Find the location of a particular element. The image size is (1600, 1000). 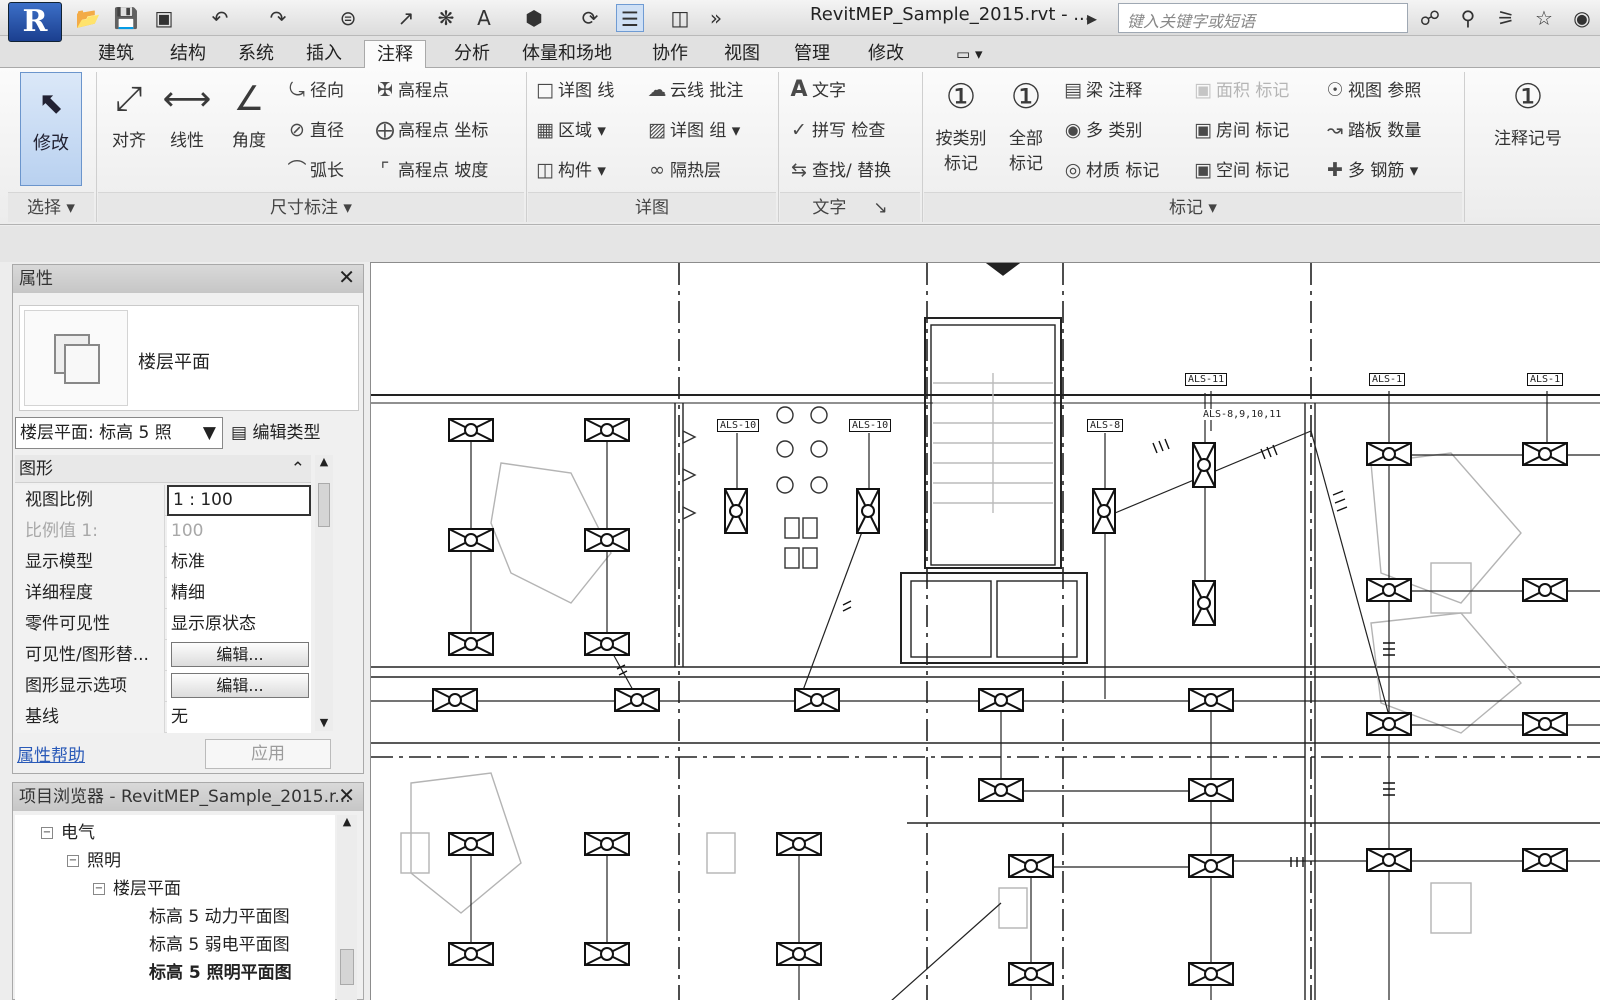

parts-visibility-value: 显示原状态 is located at coordinates (239, 624).